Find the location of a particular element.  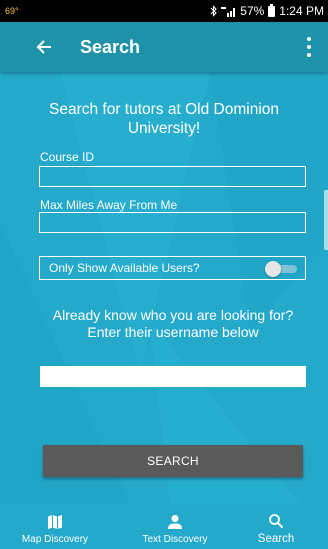

max-miles-input is located at coordinates (172, 222).